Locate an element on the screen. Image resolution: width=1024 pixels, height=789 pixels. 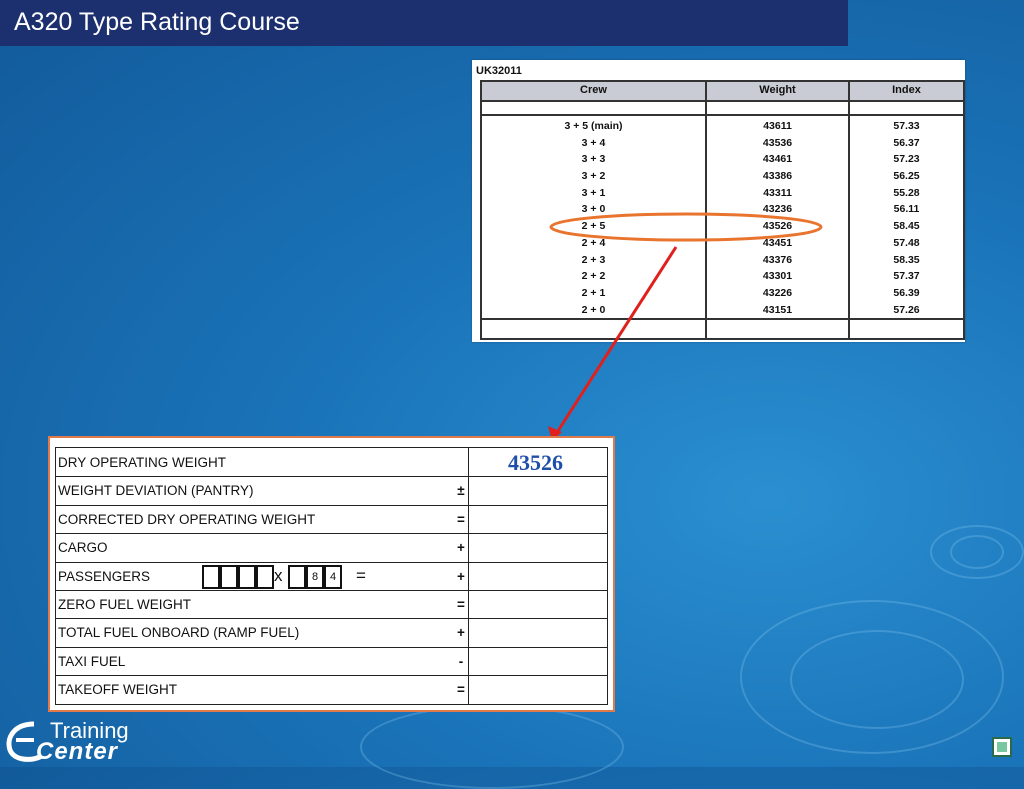
multiply-sign: x is located at coordinates (278, 575).